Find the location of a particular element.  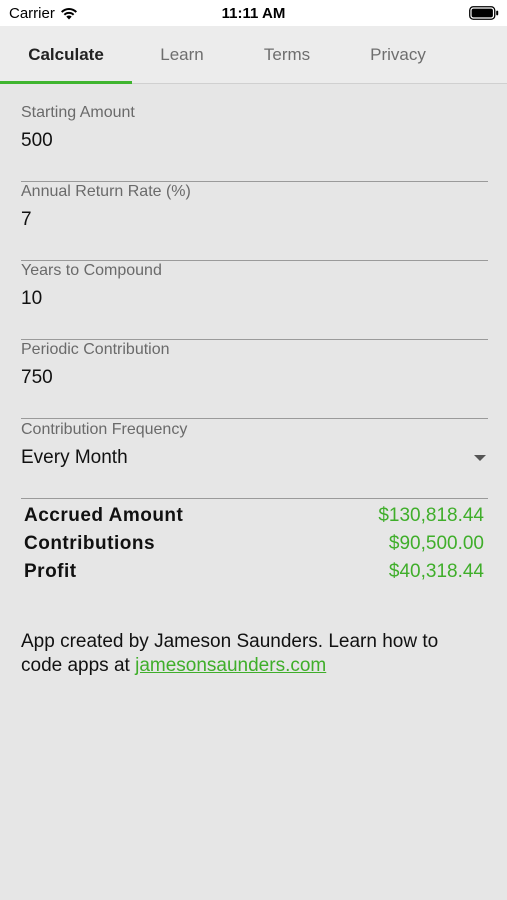

contribution-frequency-label: Contribution Frequency is located at coordinates (104, 429).